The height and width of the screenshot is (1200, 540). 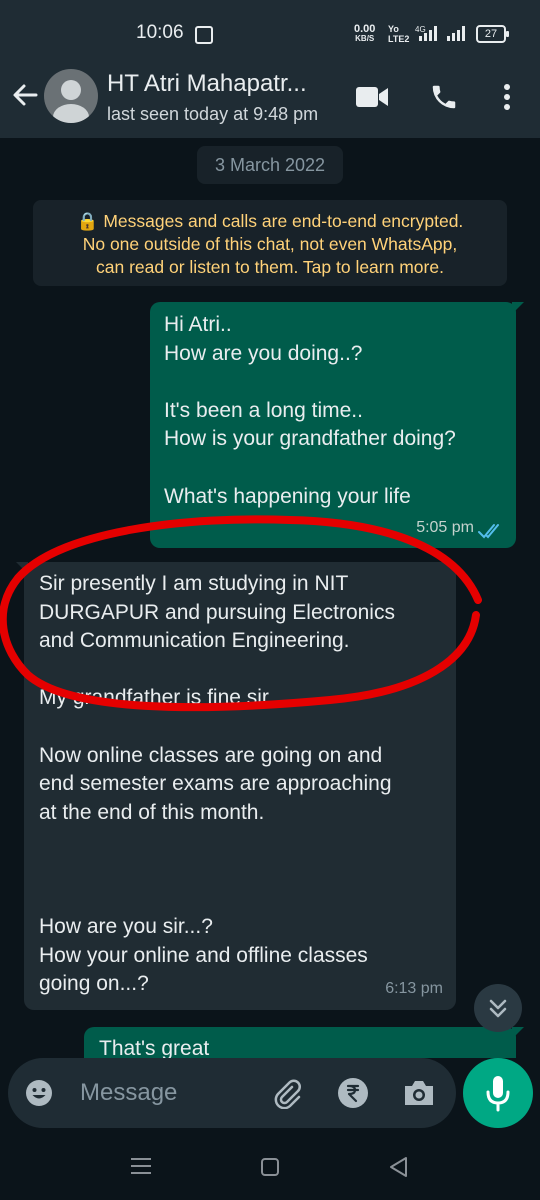 What do you see at coordinates (232, 1093) in the screenshot?
I see `message-input: Message` at bounding box center [232, 1093].